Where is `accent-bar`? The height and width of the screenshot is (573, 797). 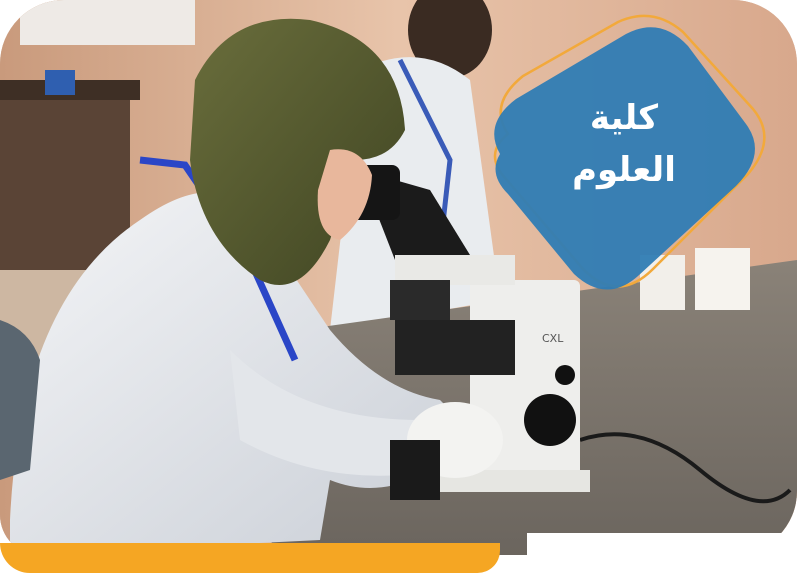 accent-bar is located at coordinates (250, 558).